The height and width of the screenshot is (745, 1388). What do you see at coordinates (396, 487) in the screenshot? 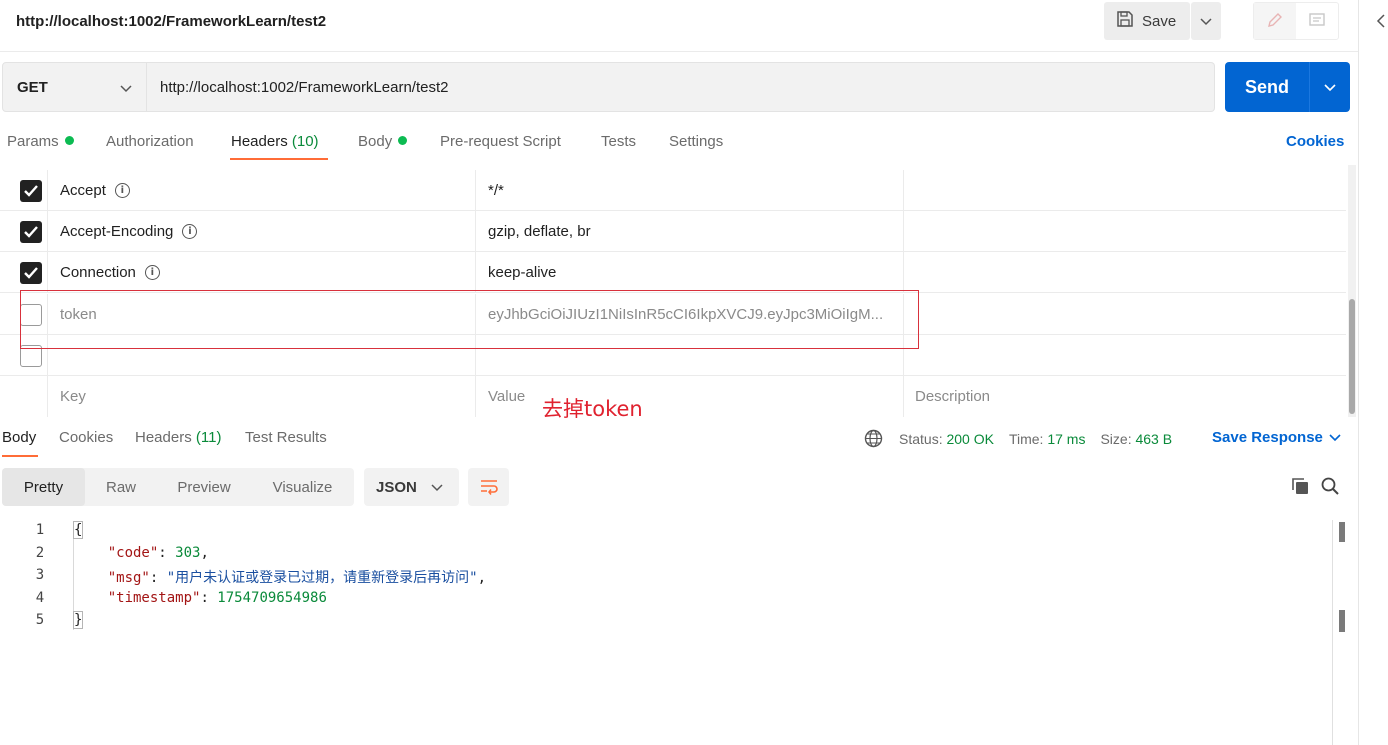
I see `format-label: JSON` at bounding box center [396, 487].